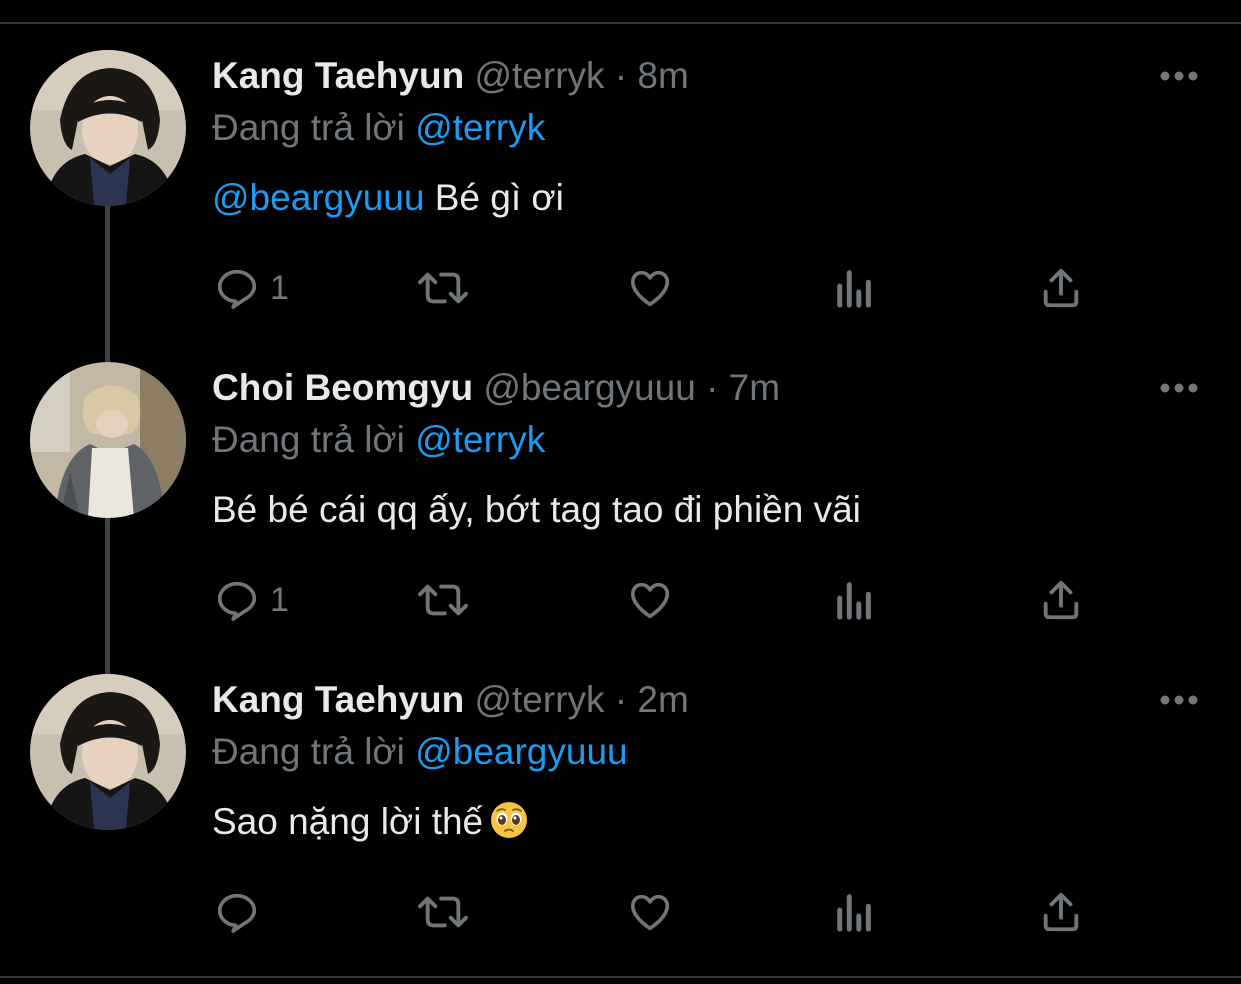 Image resolution: width=1241 pixels, height=984 pixels. I want to click on tweet-text: @beargyuuu Bé gì ơi, so click(388, 198).